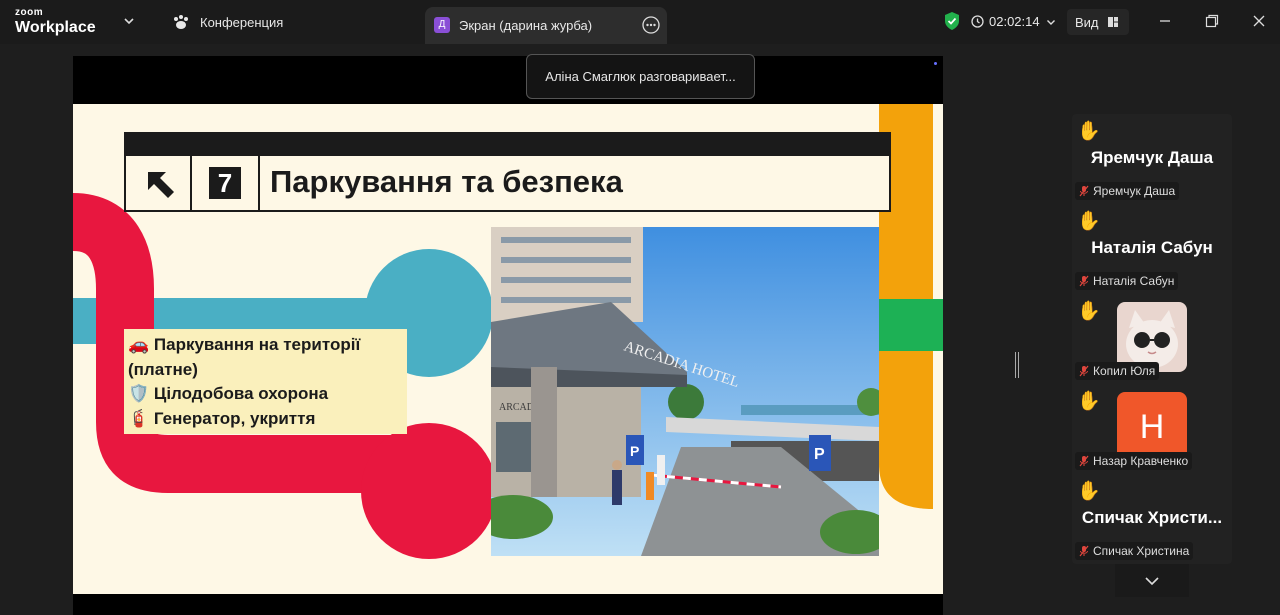  Describe the element at coordinates (1152, 429) in the screenshot. I see `participant-tile: H ✋ Назар Кравченко` at that location.